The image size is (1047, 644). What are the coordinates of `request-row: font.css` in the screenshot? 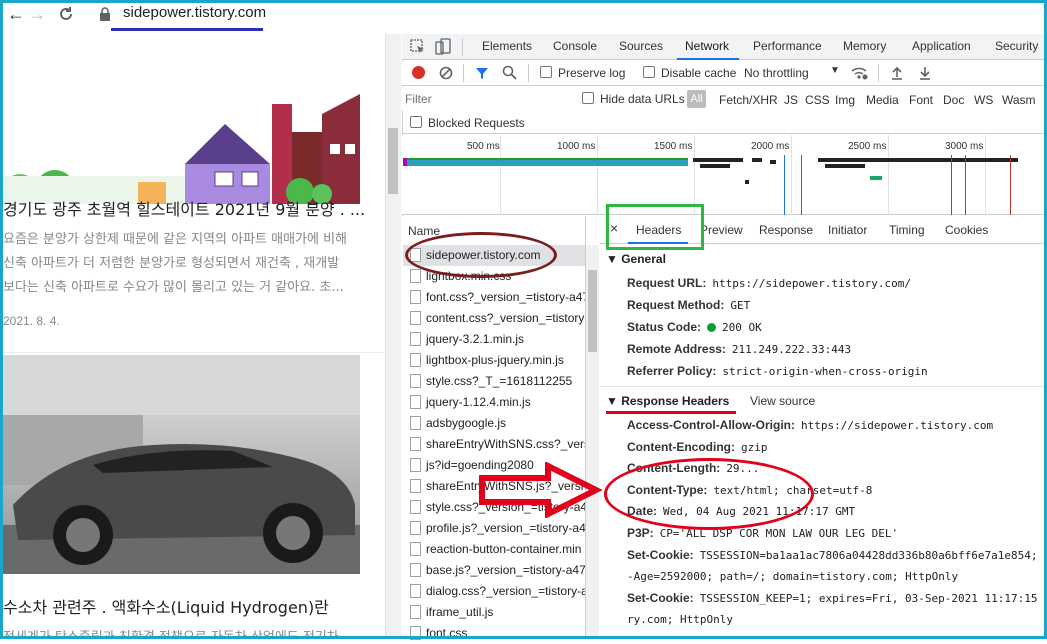 It's located at (494, 633).